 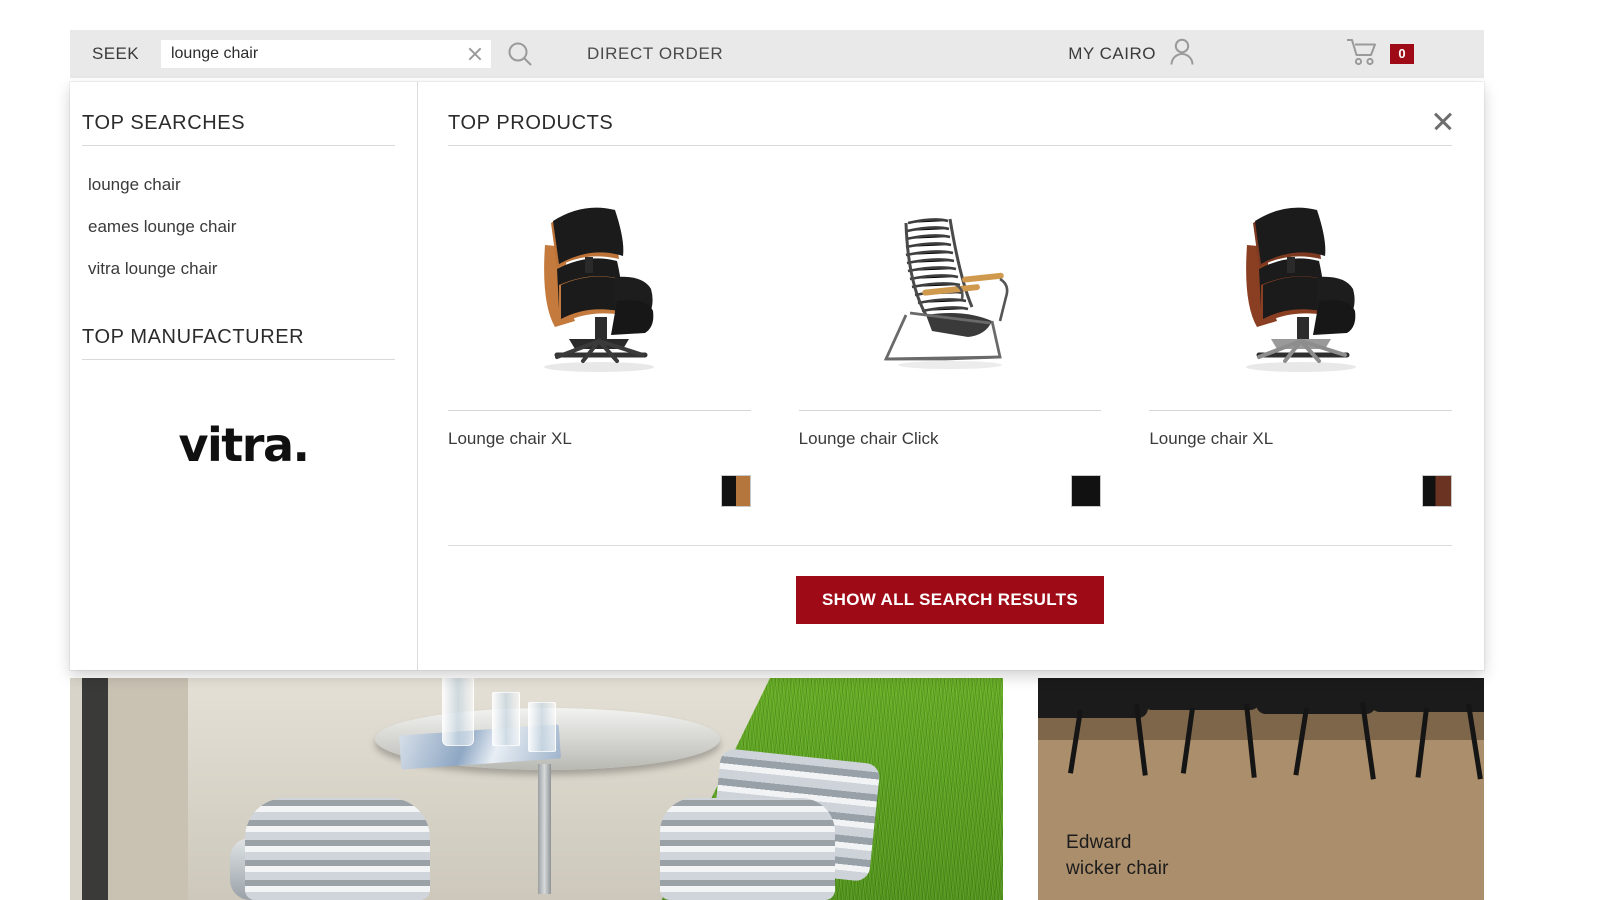 What do you see at coordinates (747, 849) in the screenshot?
I see `aluminium-chair-right-front` at bounding box center [747, 849].